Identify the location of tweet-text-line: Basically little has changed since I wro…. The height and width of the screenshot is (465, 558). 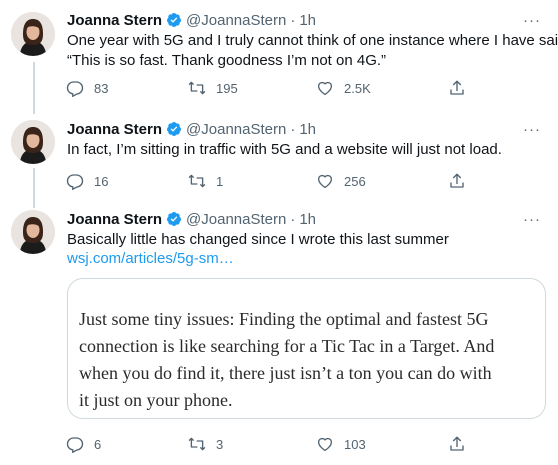
(258, 239).